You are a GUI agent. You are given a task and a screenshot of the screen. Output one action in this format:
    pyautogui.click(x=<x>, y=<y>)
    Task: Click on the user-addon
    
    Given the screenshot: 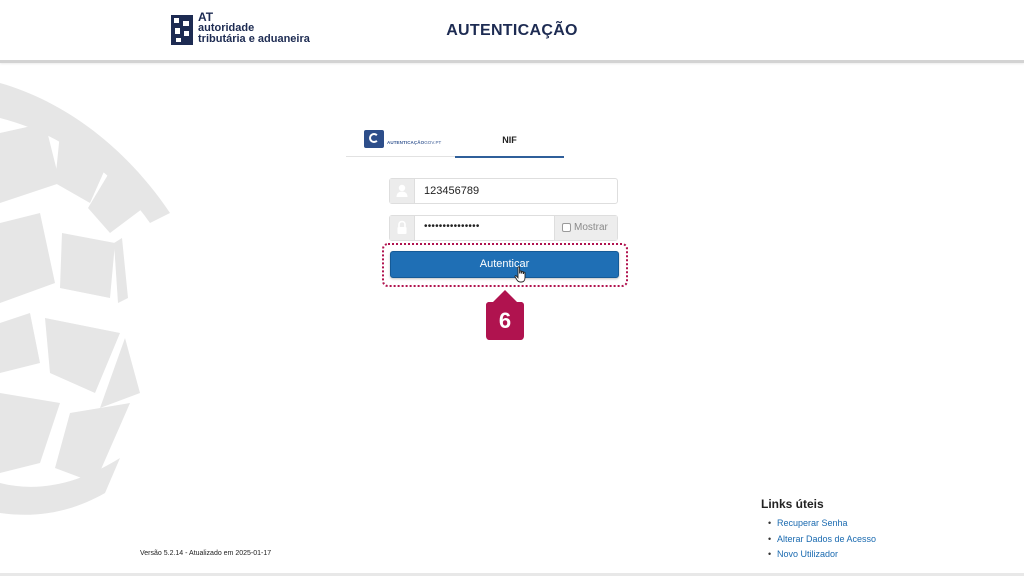 What is the action you would take?
    pyautogui.click(x=402, y=191)
    